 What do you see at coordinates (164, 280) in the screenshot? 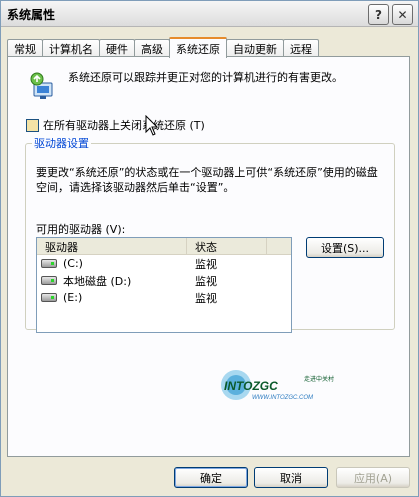
I see `list-item: 本地磁盘 (D:) 监视` at bounding box center [164, 280].